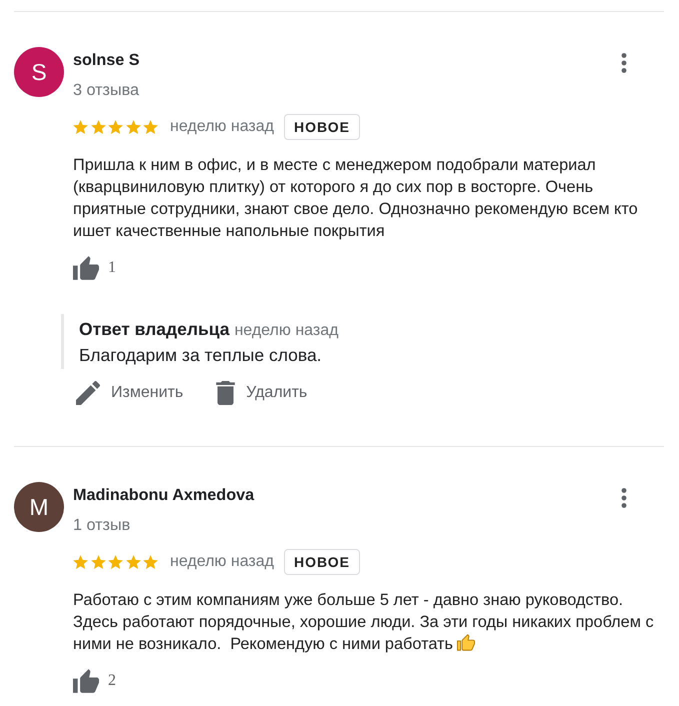  What do you see at coordinates (262, 393) in the screenshot?
I see `delete-button: Удалить` at bounding box center [262, 393].